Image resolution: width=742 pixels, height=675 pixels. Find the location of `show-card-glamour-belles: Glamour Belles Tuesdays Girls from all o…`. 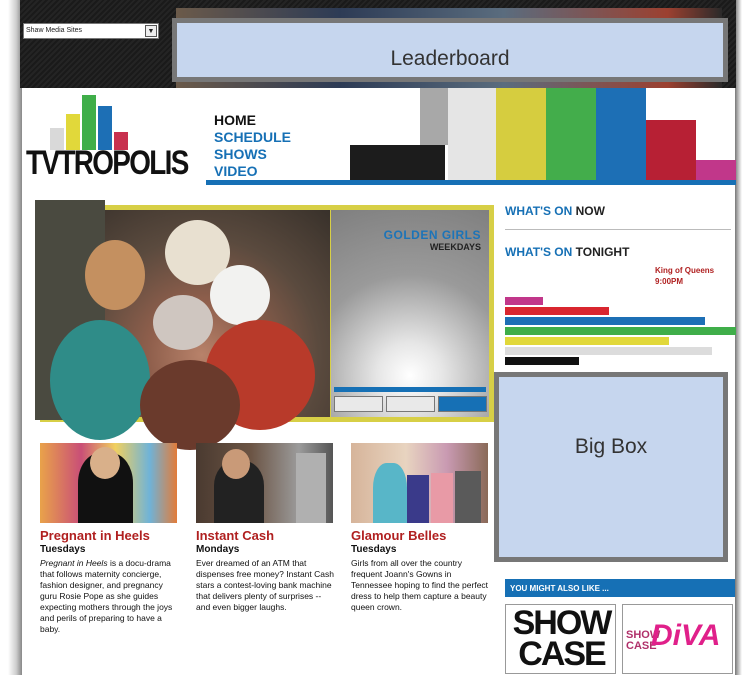

show-card-glamour-belles: Glamour Belles Tuesdays Girls from all o… is located at coordinates (421, 528).